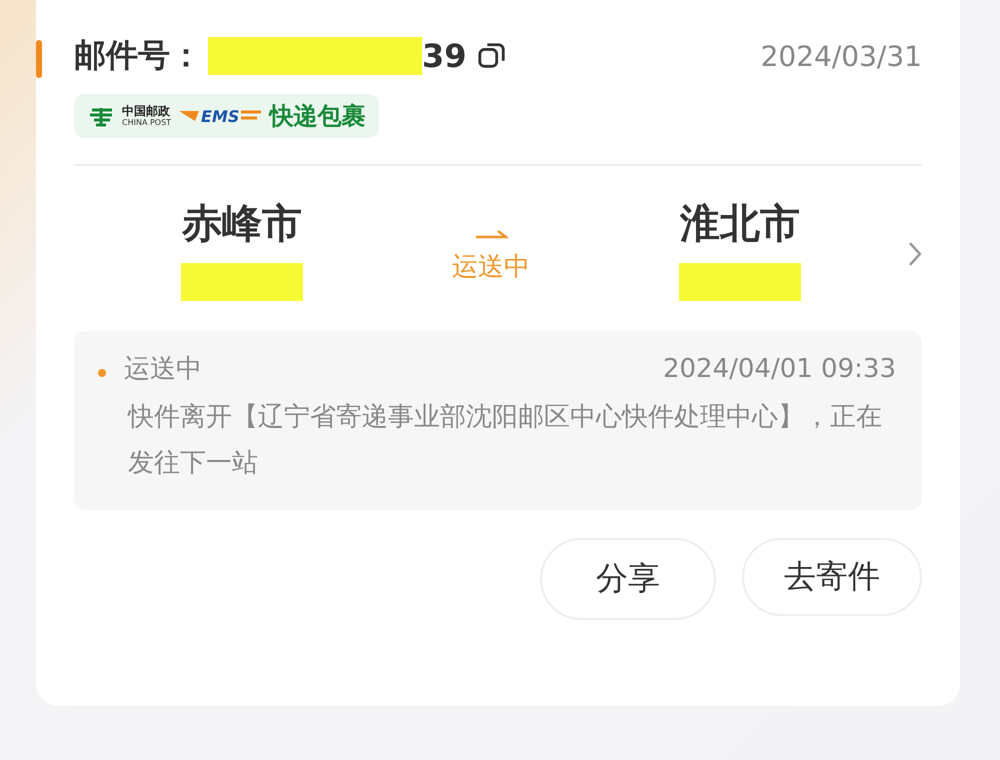  I want to click on send-button: 去寄件, so click(832, 577).